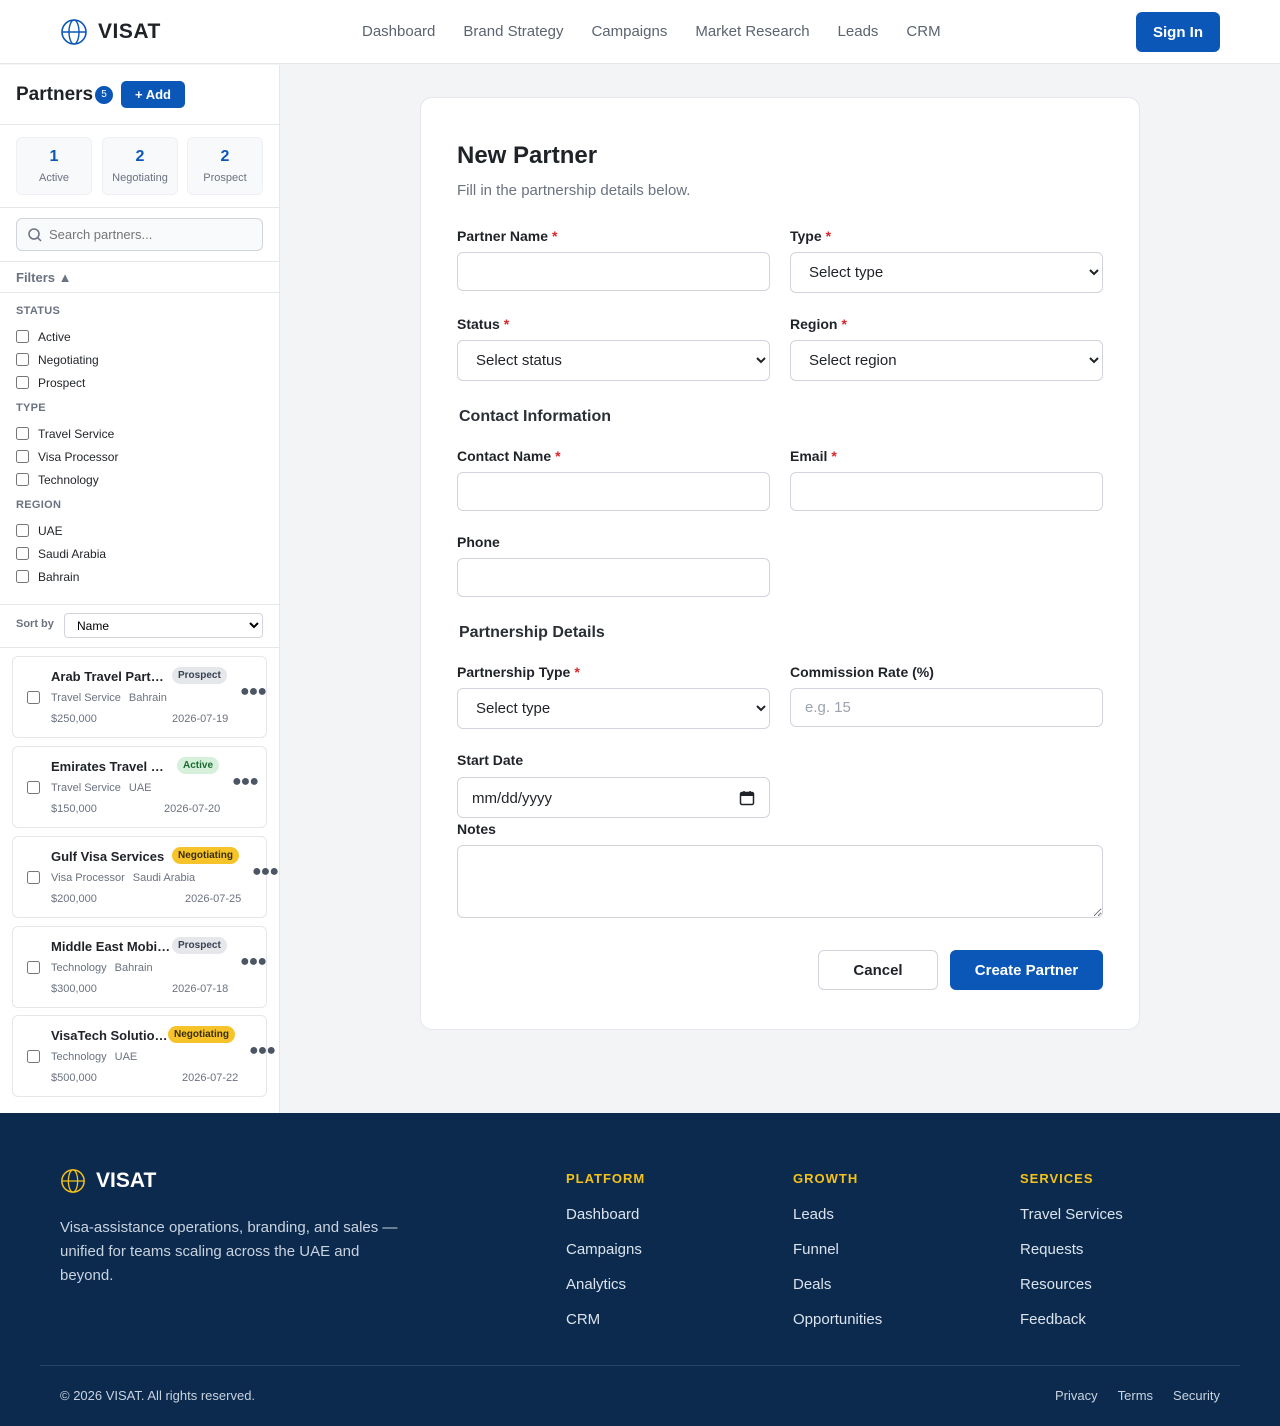  I want to click on calendar-icon, so click(747, 798).